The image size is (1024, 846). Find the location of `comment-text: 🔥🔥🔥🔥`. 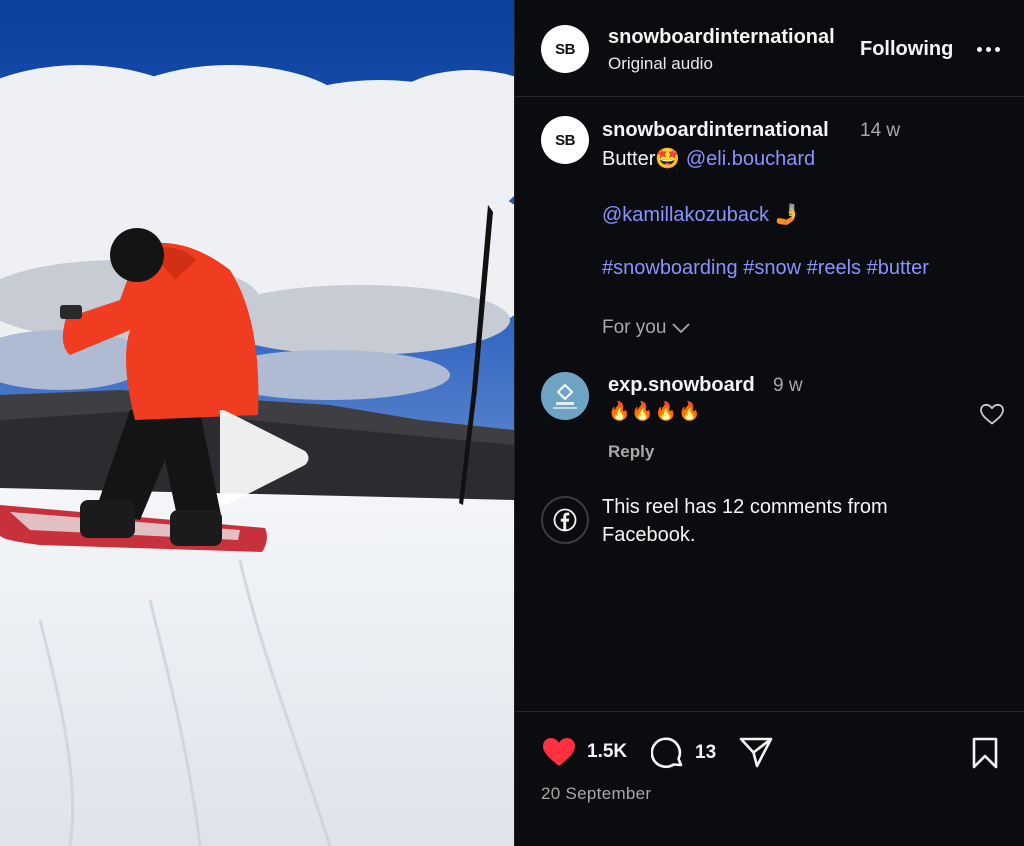

comment-text: 🔥🔥🔥🔥 is located at coordinates (655, 411).